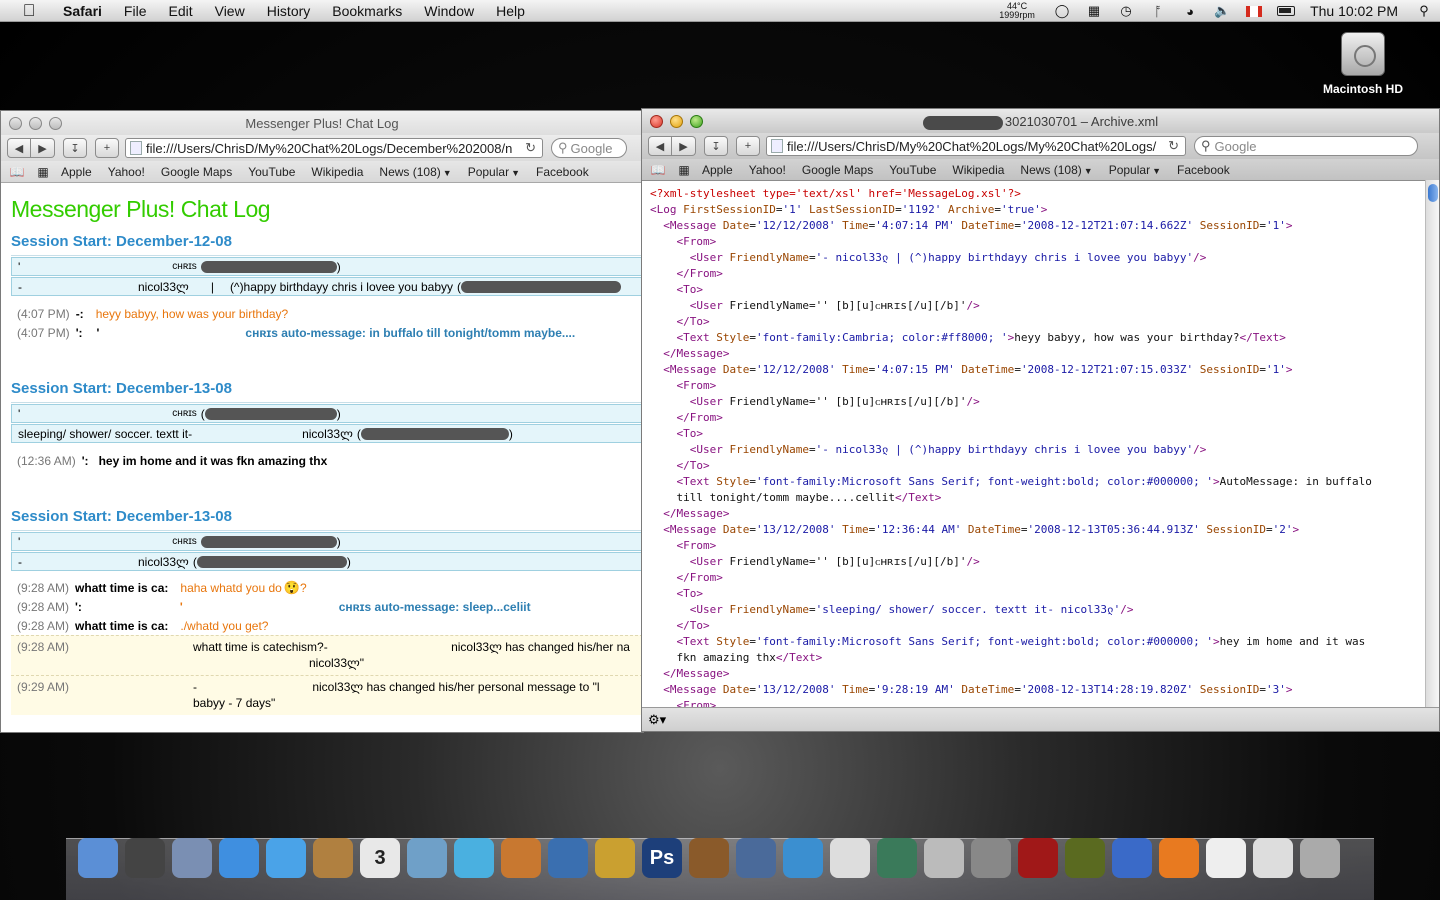  Describe the element at coordinates (180, 11) in the screenshot. I see `menu-edit: Edit` at that location.